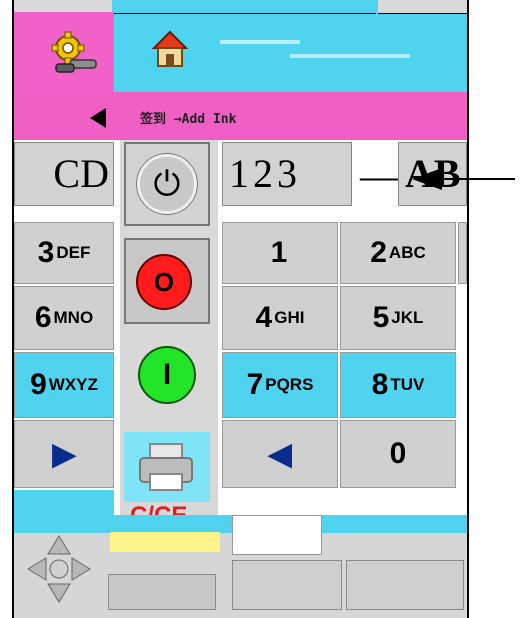  Describe the element at coordinates (74, 52) in the screenshot. I see `gear-icon` at that location.